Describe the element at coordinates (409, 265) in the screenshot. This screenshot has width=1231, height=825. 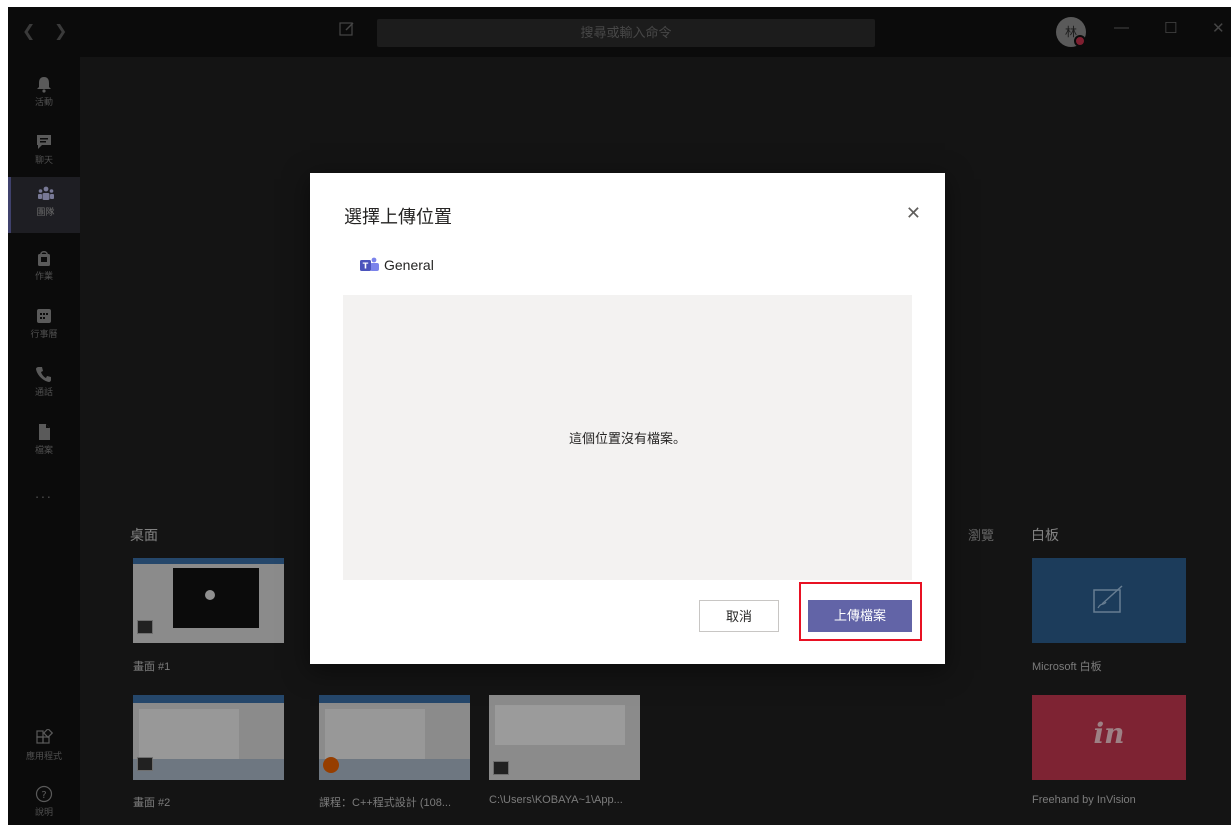
I see `channel-name: General` at that location.